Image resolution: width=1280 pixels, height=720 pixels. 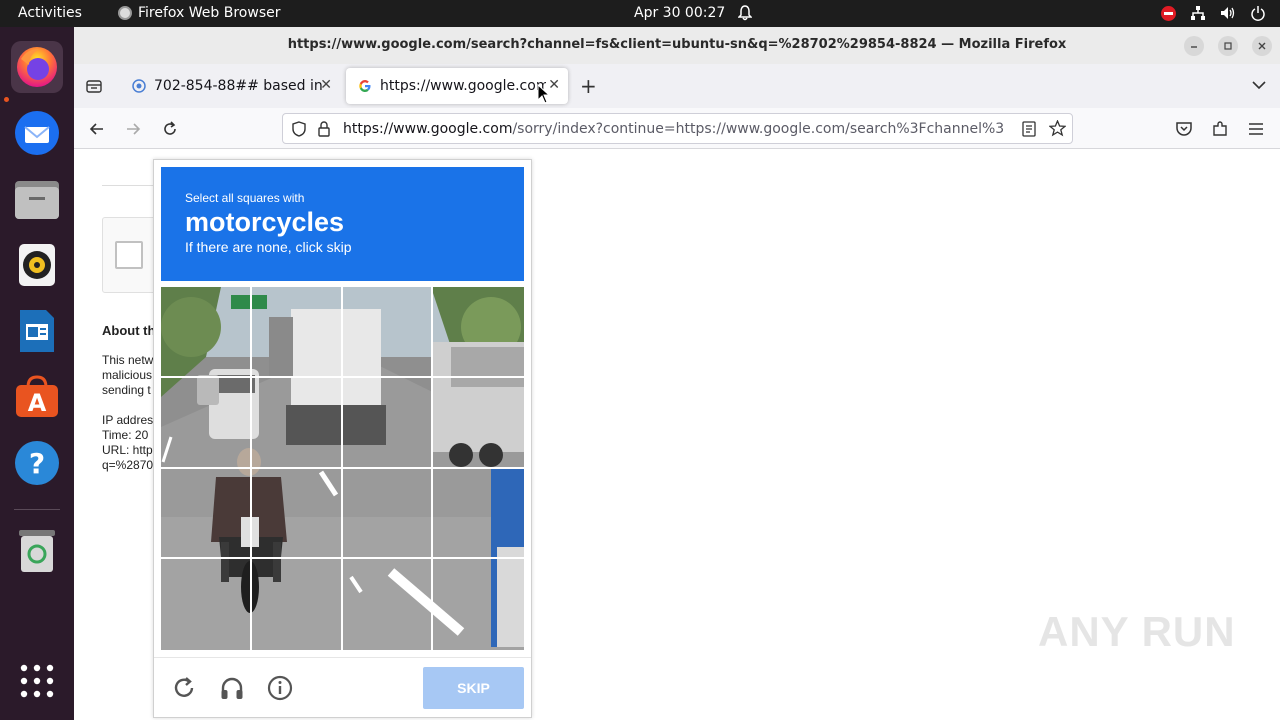 I want to click on recaptcha-checkbox, so click(x=129, y=255).